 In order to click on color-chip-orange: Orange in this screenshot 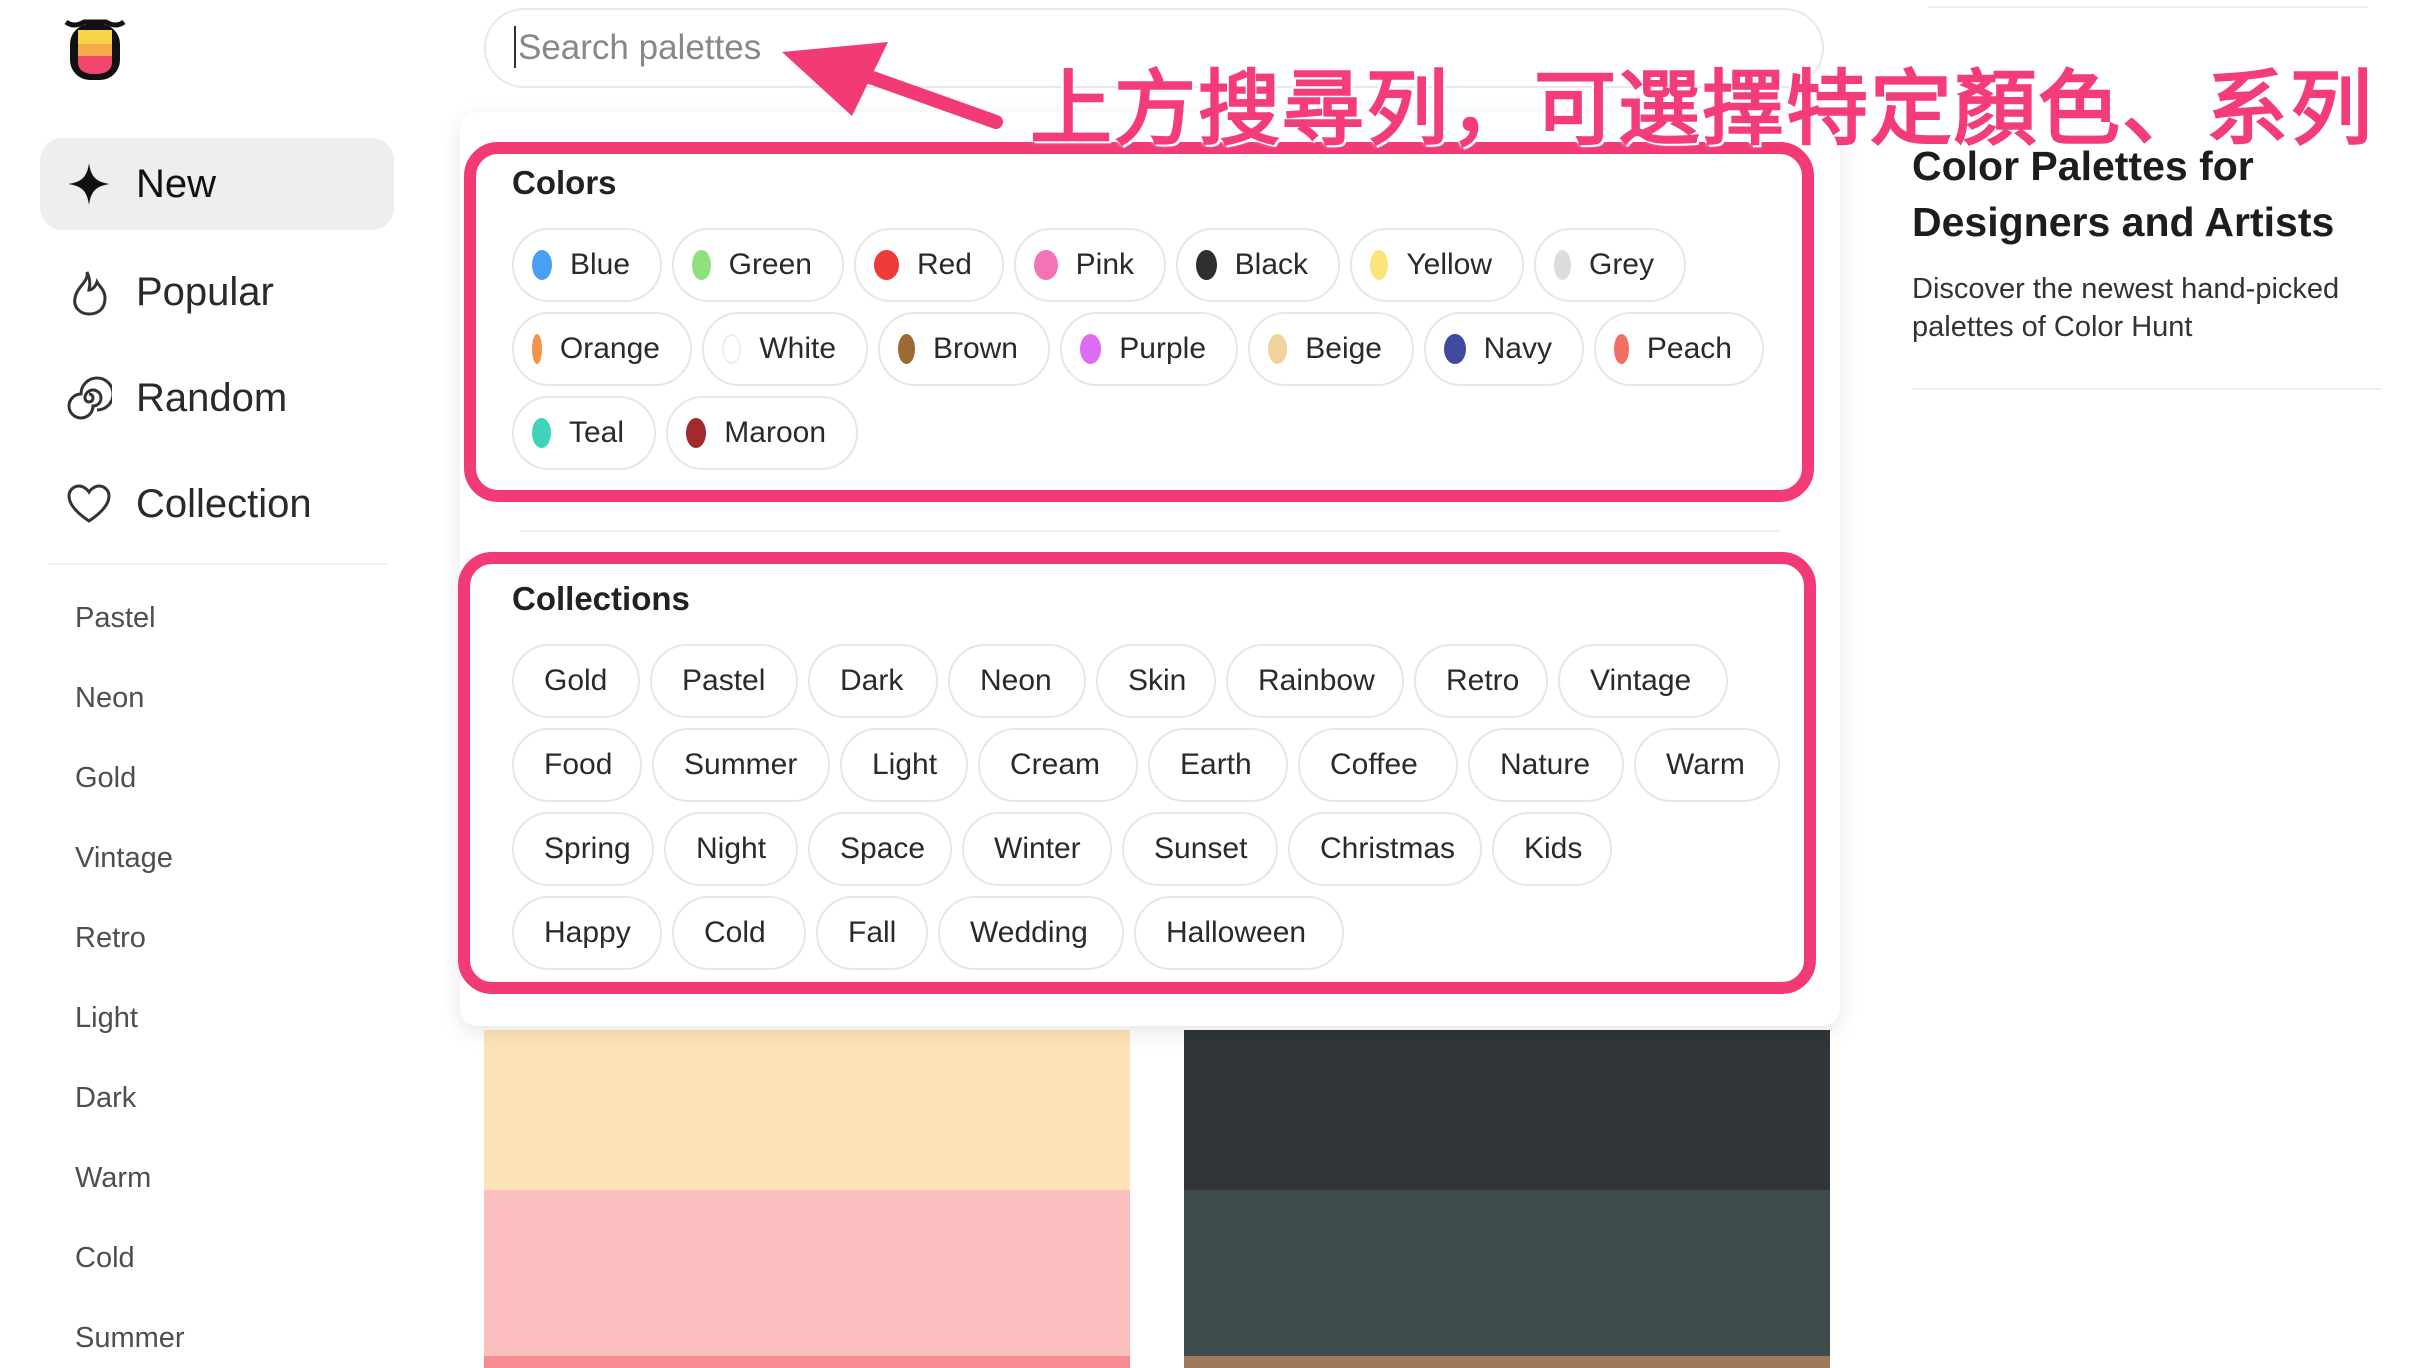, I will do `click(602, 349)`.